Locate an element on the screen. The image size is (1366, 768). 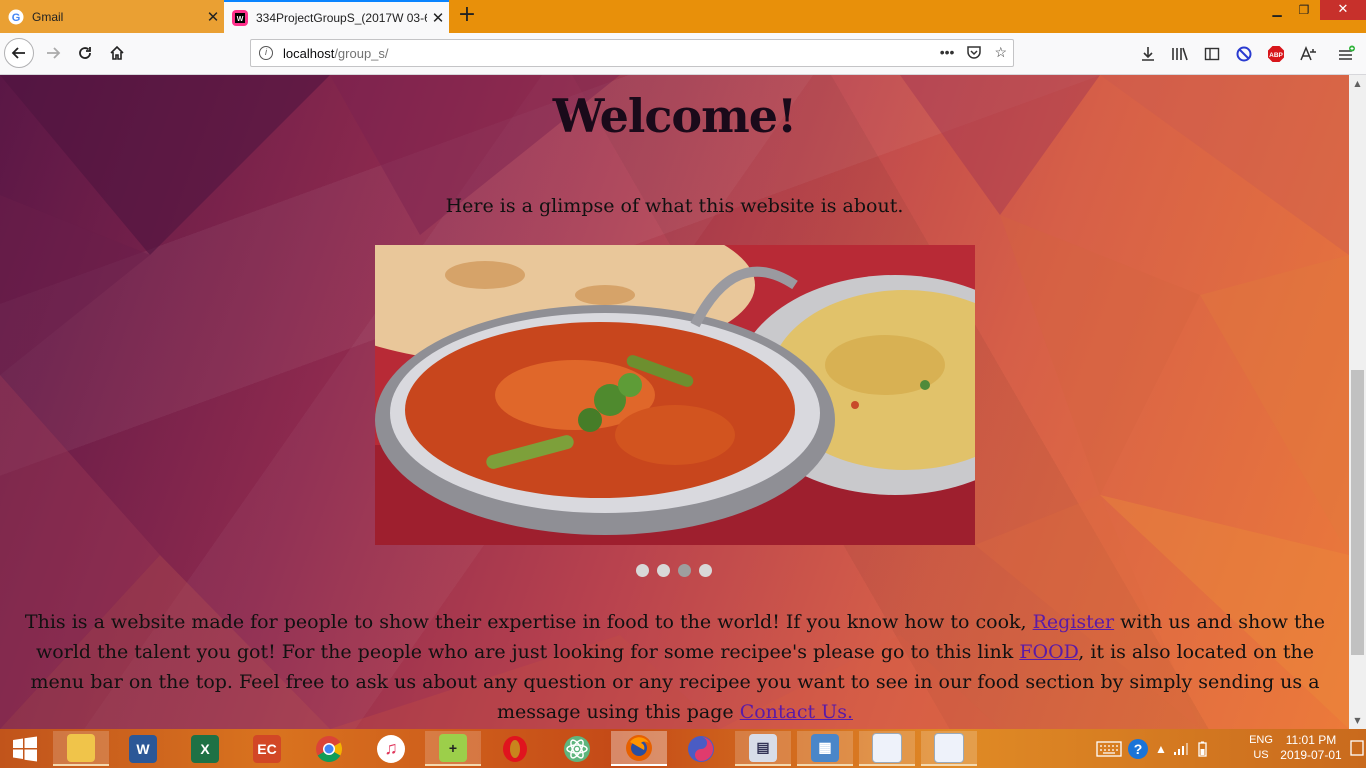
contact-us-link: Contact Us. is located at coordinates (796, 712).